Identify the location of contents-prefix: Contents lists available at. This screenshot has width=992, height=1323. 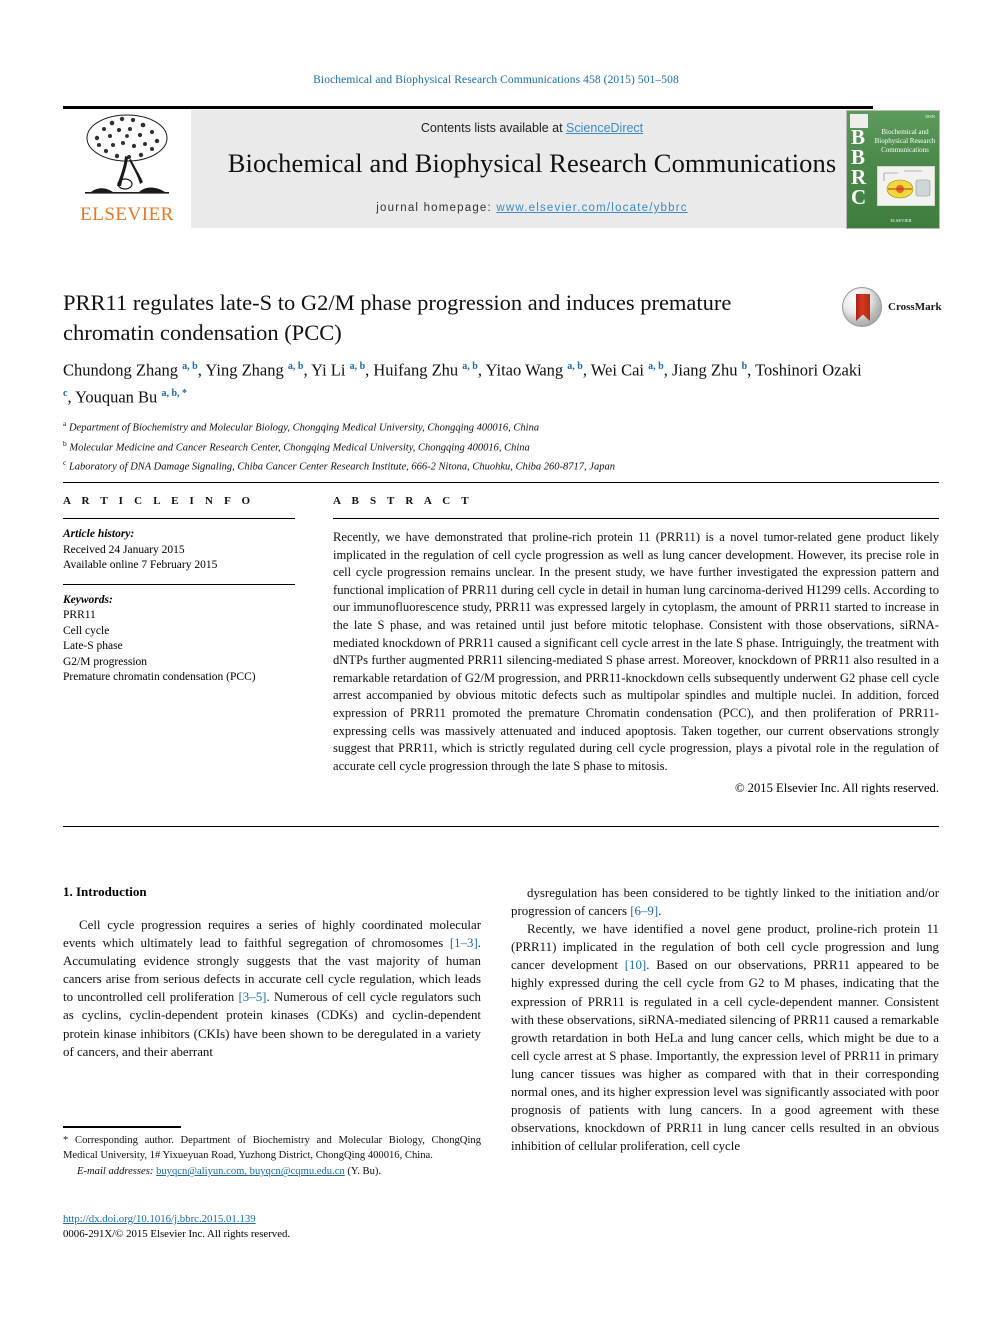
(493, 128).